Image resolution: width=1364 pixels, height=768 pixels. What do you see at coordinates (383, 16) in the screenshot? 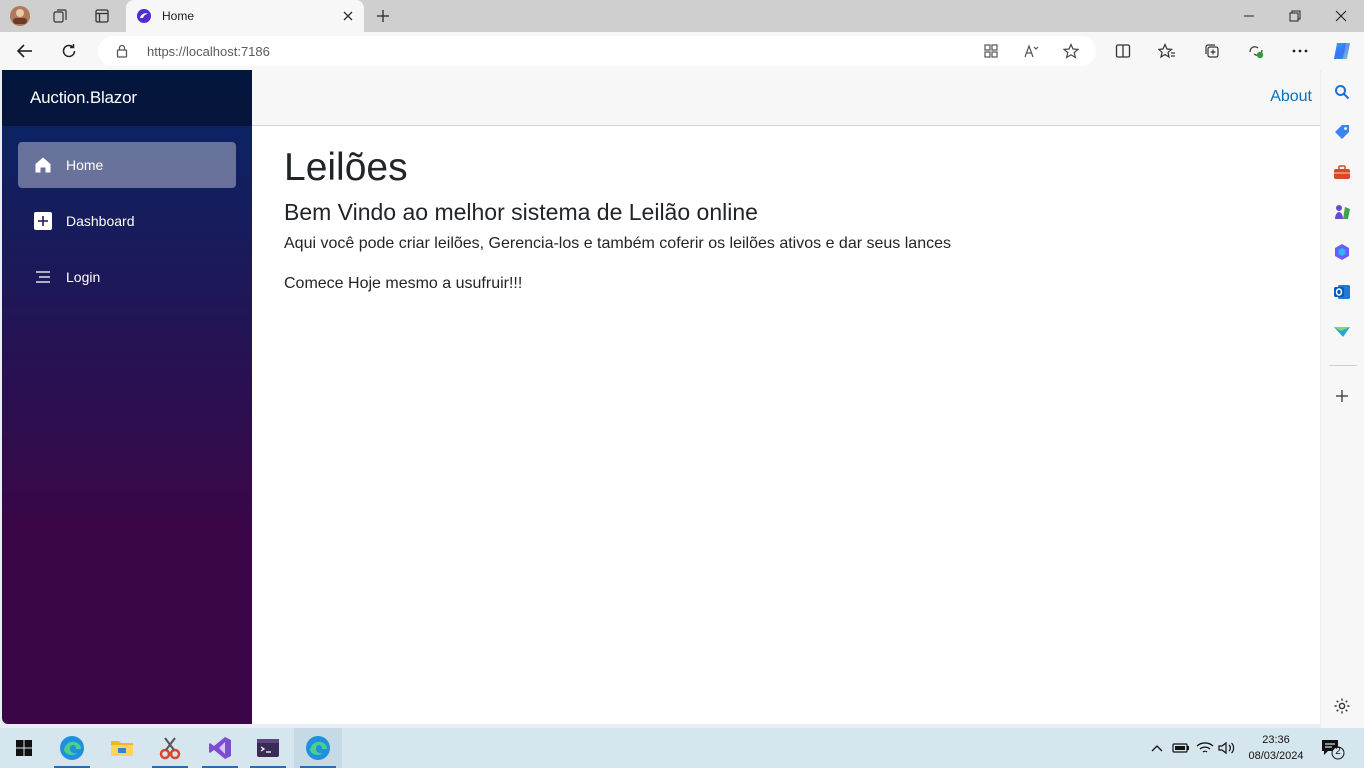
I see `new-tab-button` at bounding box center [383, 16].